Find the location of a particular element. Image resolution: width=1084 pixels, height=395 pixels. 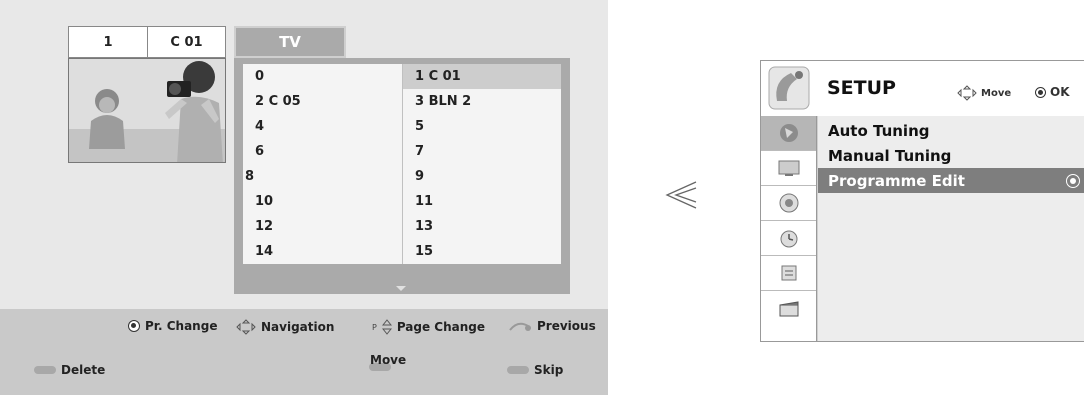

programme-cell: 12 is located at coordinates (322, 226).